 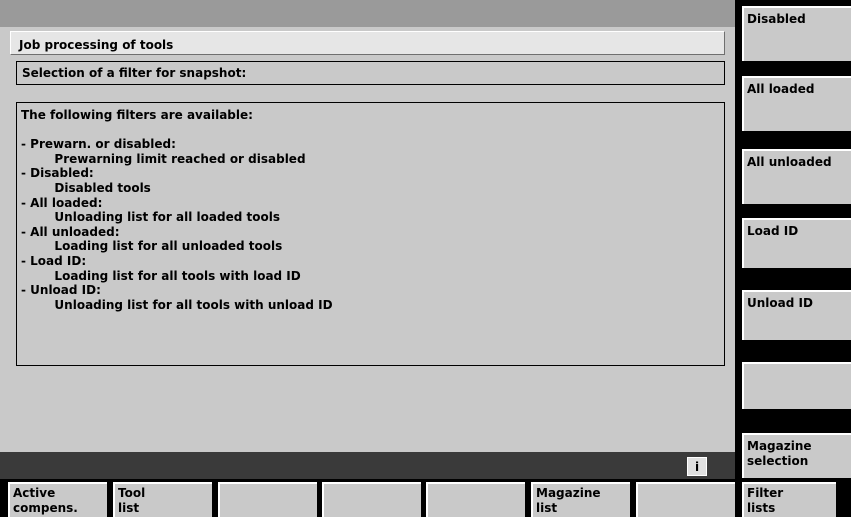 I want to click on softkey-active-compens: Active compens., so click(x=57, y=499).